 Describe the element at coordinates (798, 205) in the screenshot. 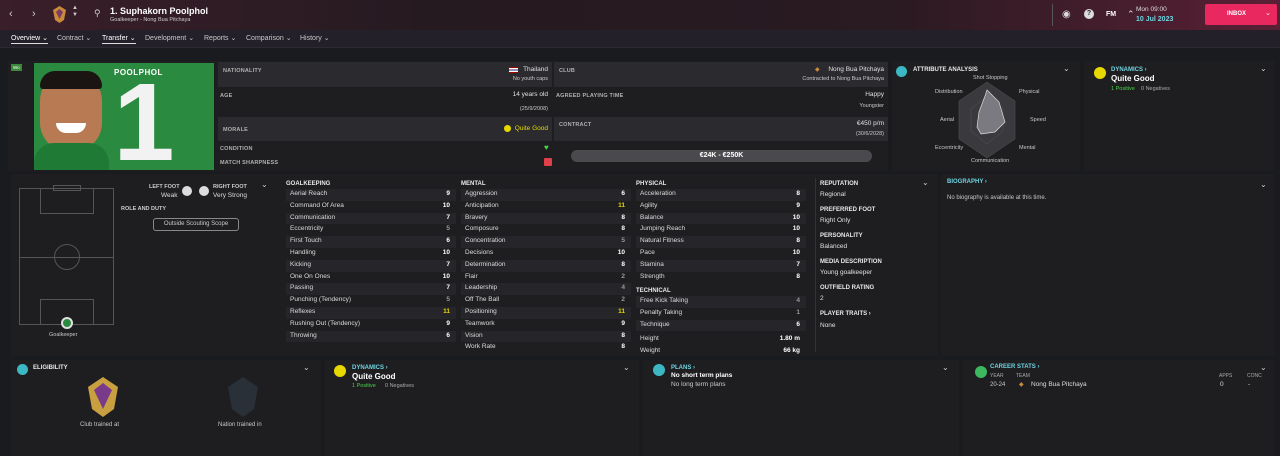

I see `attribute-value: 9` at that location.